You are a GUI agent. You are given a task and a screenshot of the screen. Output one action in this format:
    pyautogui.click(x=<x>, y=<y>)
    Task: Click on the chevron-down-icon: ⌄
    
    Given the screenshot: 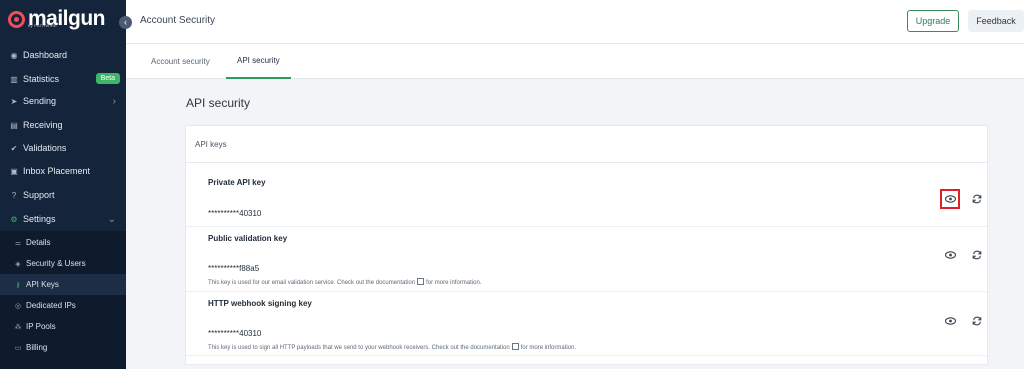 What is the action you would take?
    pyautogui.click(x=111, y=219)
    